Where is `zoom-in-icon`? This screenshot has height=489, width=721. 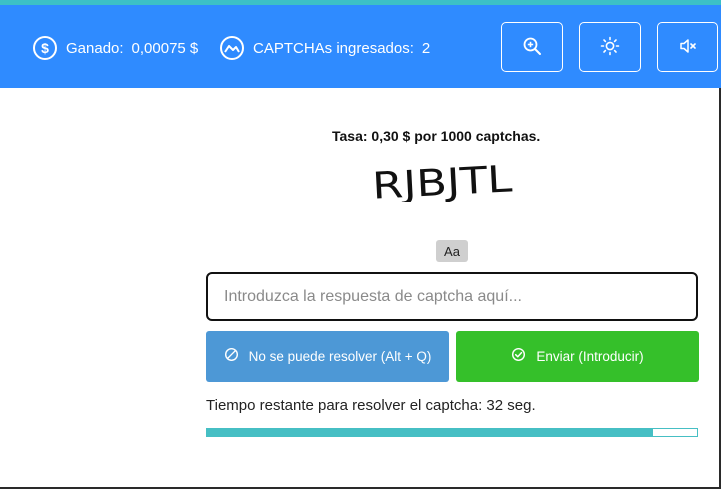 zoom-in-icon is located at coordinates (532, 47).